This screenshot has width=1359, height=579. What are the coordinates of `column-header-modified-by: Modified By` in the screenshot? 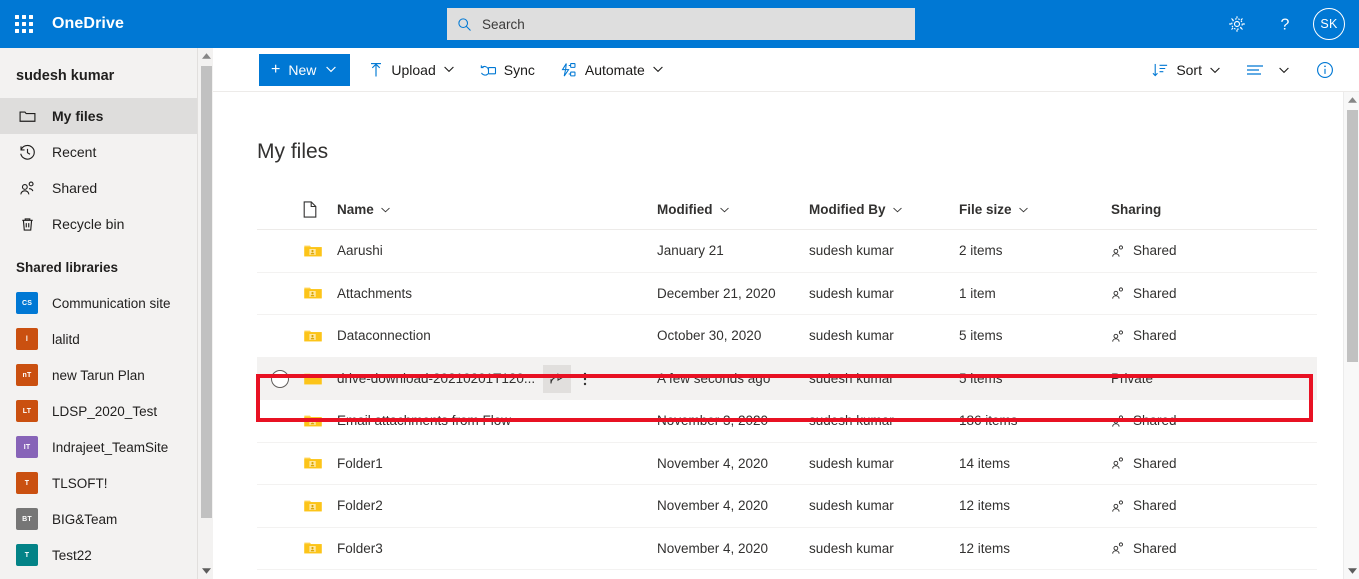 It's located at (884, 209).